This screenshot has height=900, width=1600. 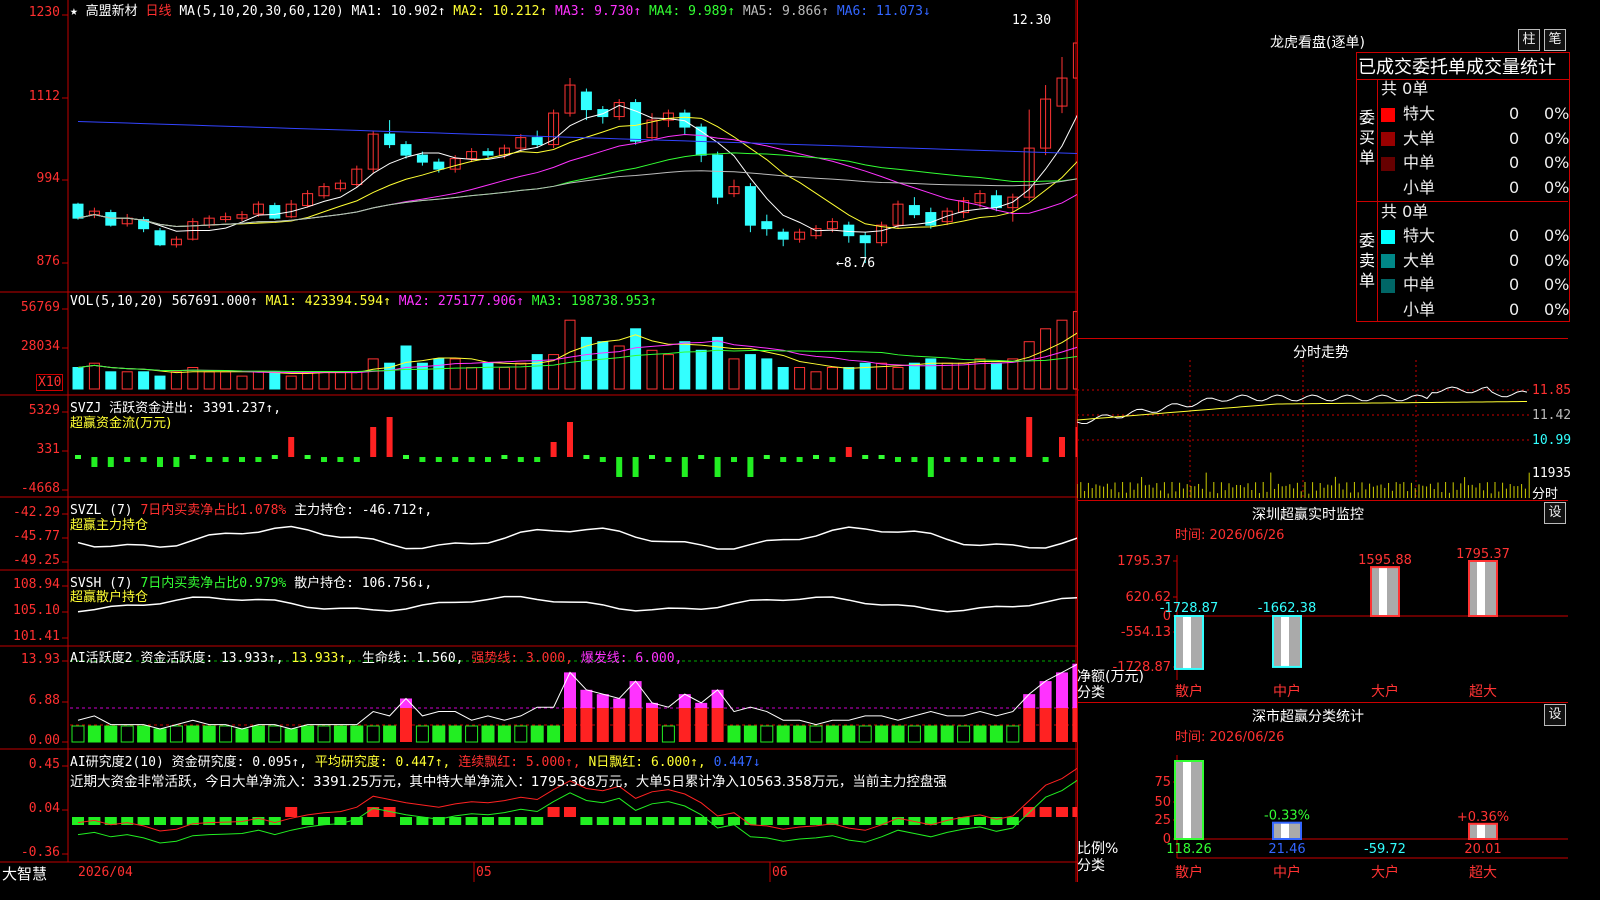 I want to click on intraday-tick-1: 11.85, so click(x=1552, y=390).